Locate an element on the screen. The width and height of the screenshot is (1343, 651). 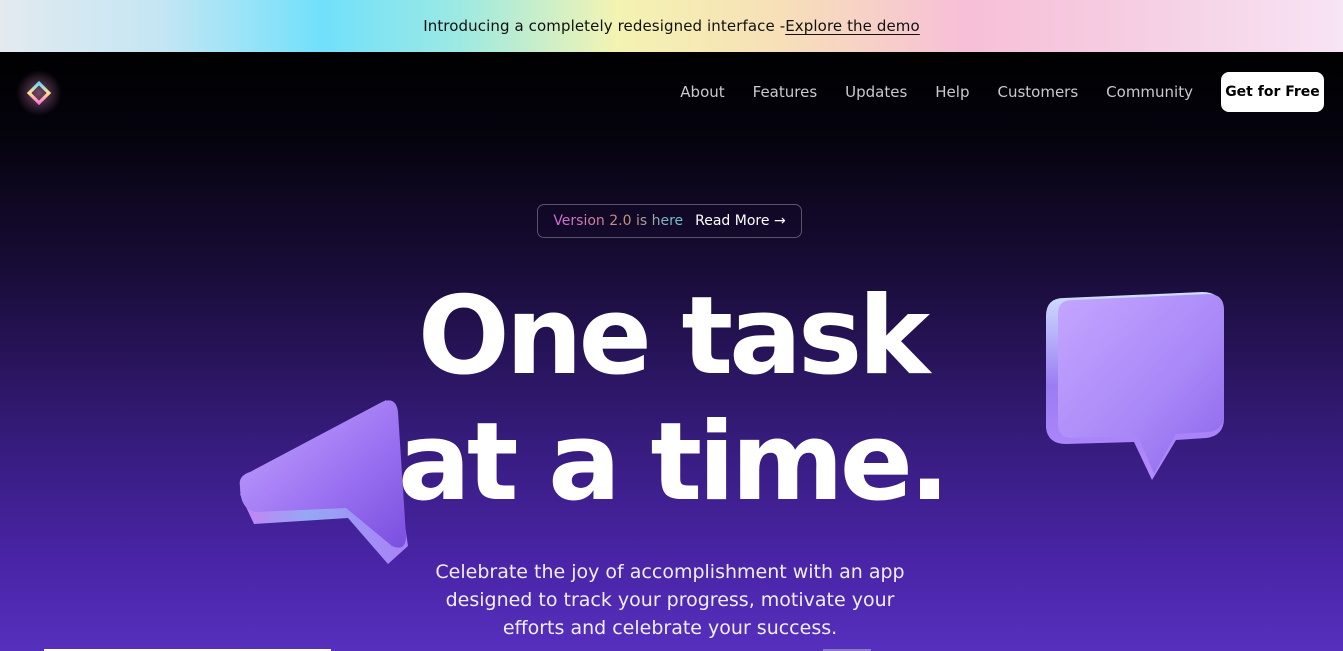
explore-demo-link: Explore the demo is located at coordinates (852, 26).